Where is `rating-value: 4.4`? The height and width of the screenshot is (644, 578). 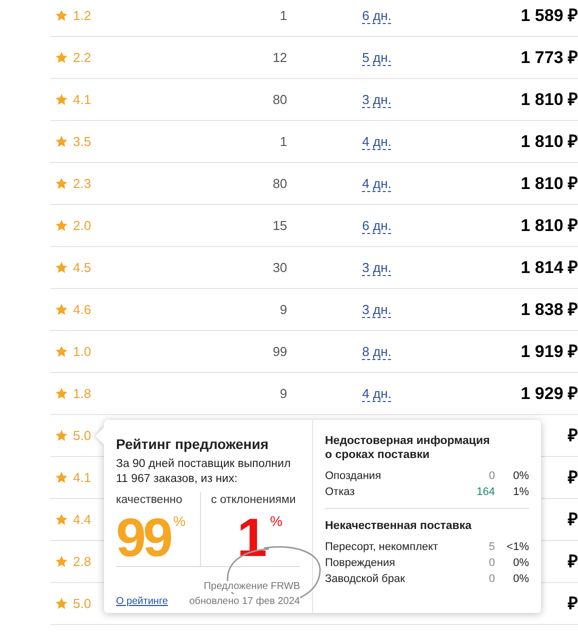
rating-value: 4.4 is located at coordinates (82, 519).